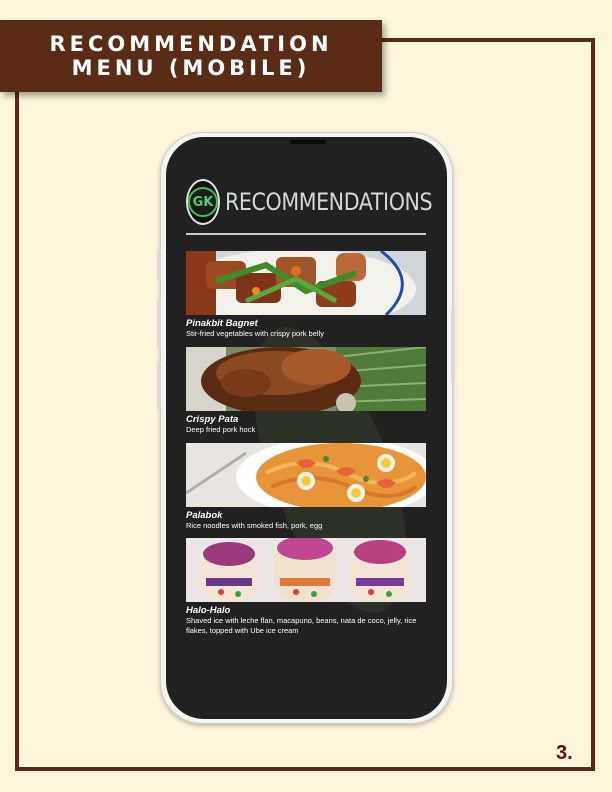 This screenshot has height=792, width=612. What do you see at coordinates (204, 515) in the screenshot?
I see `item-name: Palabok` at bounding box center [204, 515].